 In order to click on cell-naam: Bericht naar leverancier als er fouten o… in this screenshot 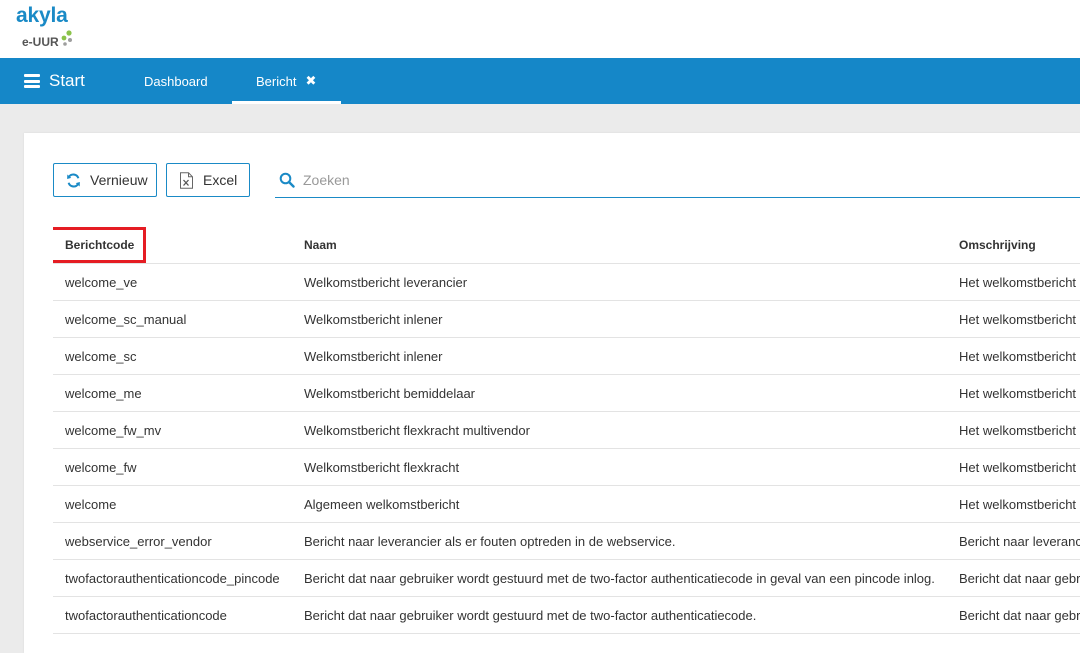, I will do `click(619, 541)`.